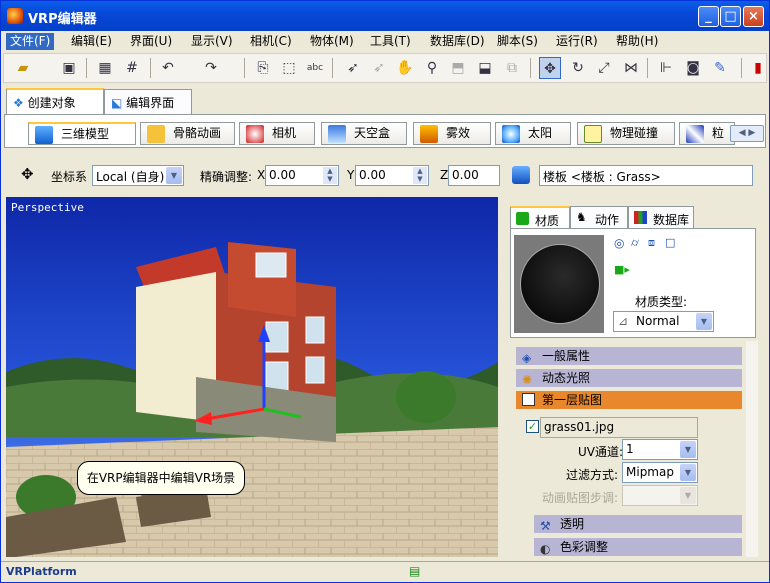  What do you see at coordinates (584, 547) in the screenshot?
I see `section-label: 色彩调整` at bounding box center [584, 547].